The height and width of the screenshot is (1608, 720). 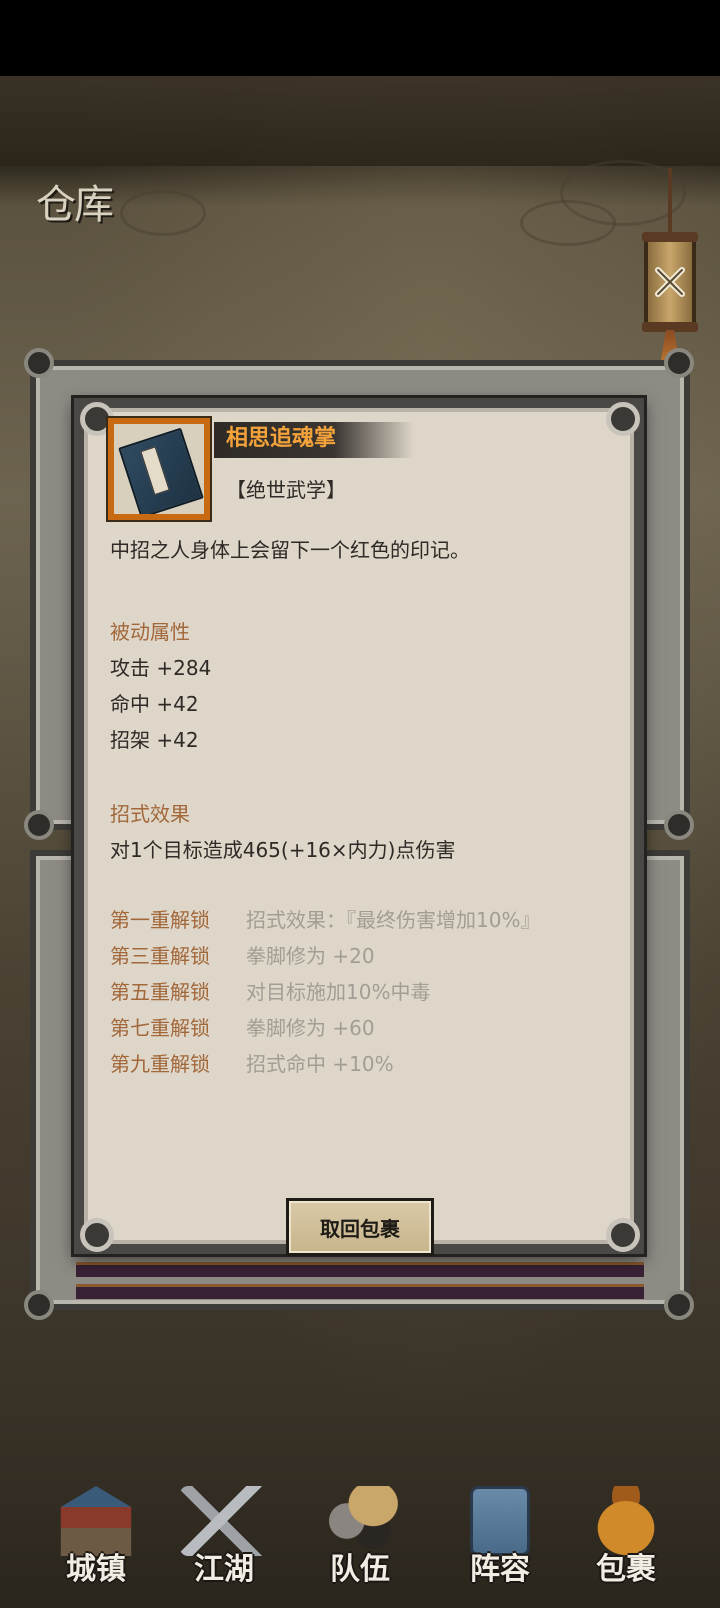 What do you see at coordinates (161, 668) in the screenshot?
I see `passive-stat: 攻击 +284` at bounding box center [161, 668].